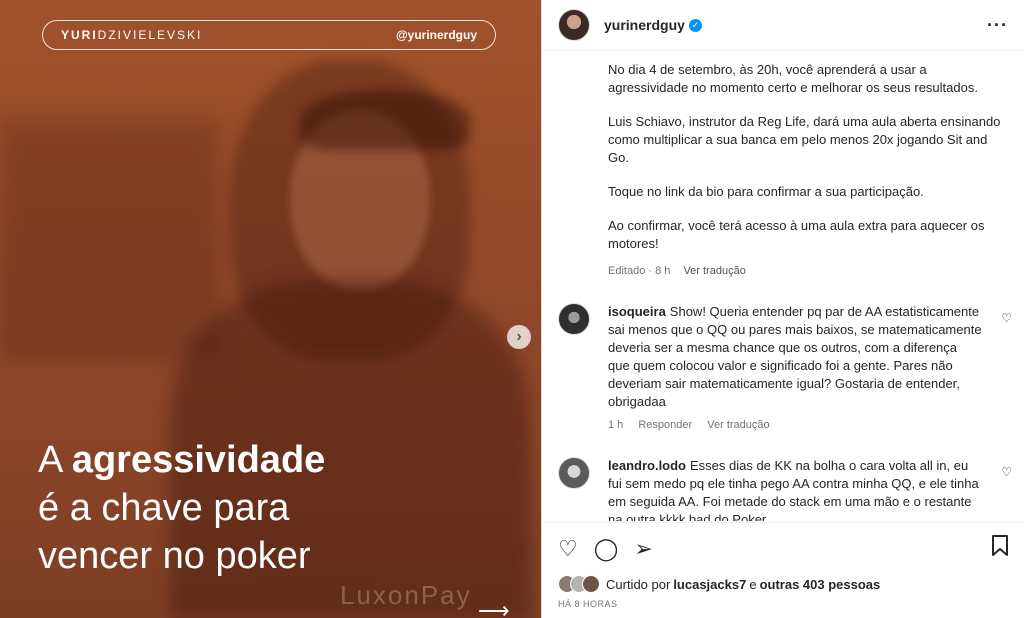  What do you see at coordinates (997, 25) in the screenshot?
I see `more-options-icon: ···` at bounding box center [997, 25].